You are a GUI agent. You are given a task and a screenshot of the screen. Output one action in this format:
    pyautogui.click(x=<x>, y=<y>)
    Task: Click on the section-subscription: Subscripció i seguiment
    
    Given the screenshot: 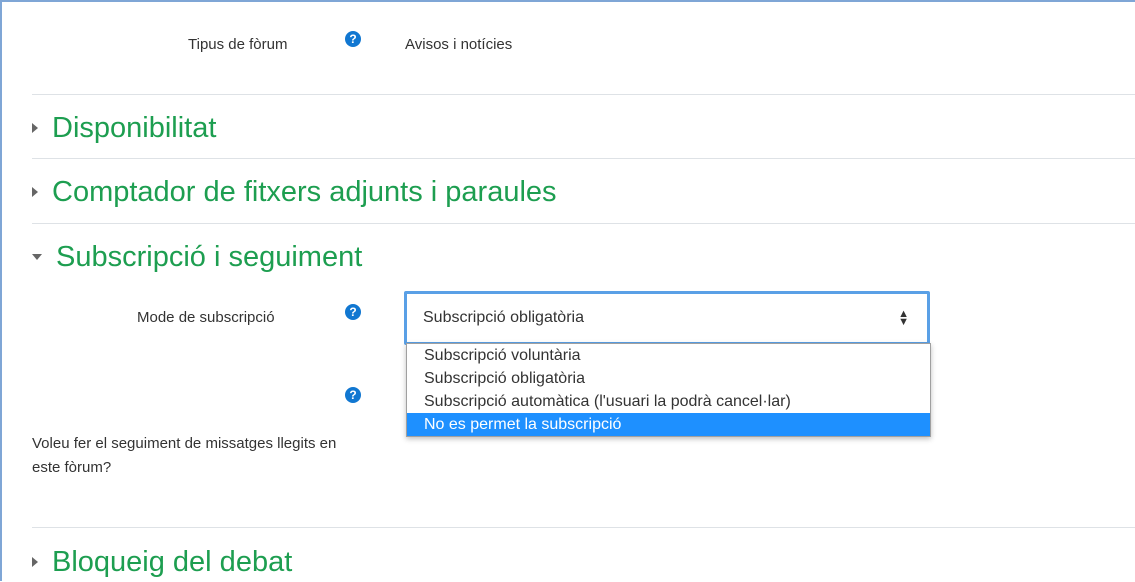 What is the action you would take?
    pyautogui.click(x=197, y=257)
    